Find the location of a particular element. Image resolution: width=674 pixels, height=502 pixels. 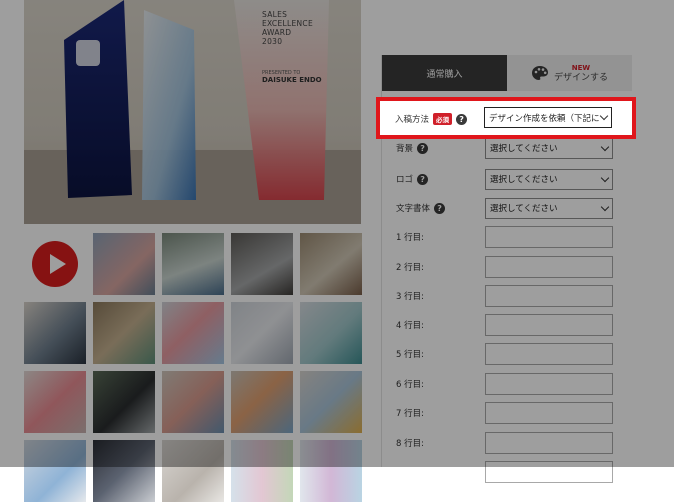

tab-normal-purchase: 通常購入 is located at coordinates (444, 73).